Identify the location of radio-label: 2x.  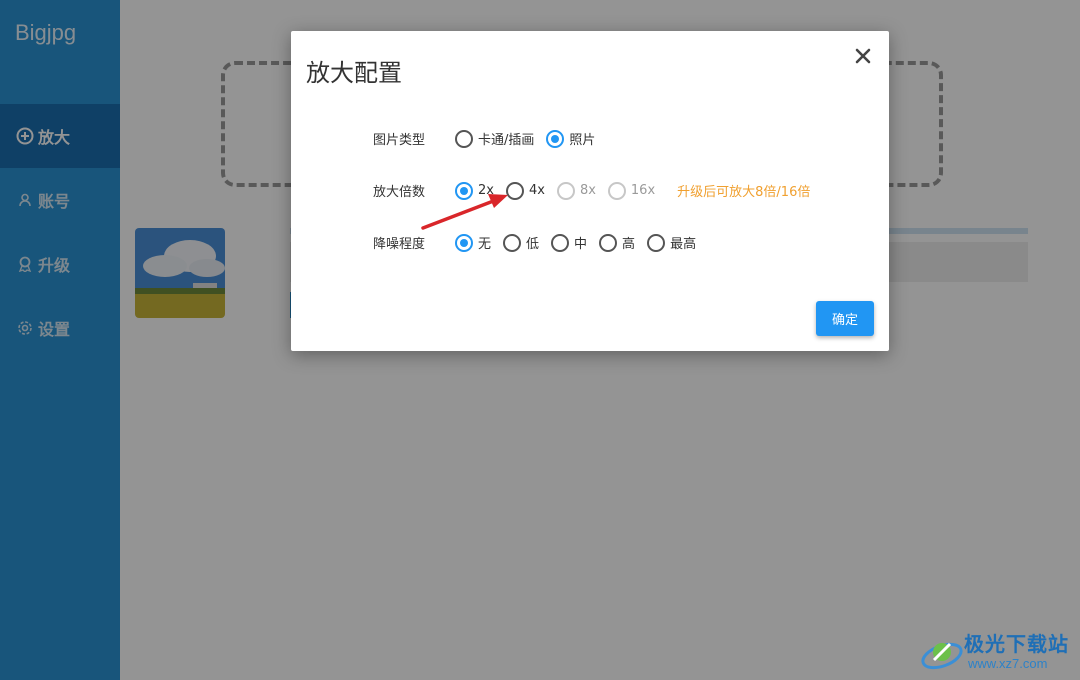
(486, 190).